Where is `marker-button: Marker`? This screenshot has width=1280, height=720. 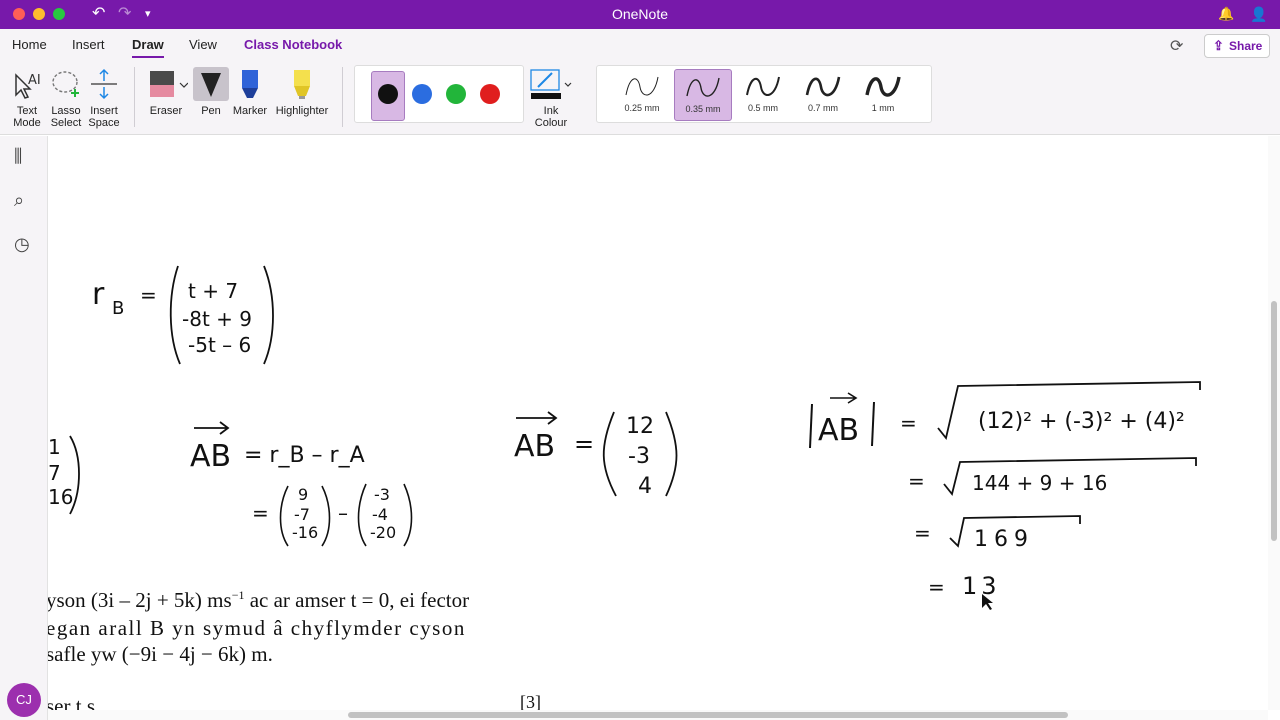 marker-button: Marker is located at coordinates (250, 91).